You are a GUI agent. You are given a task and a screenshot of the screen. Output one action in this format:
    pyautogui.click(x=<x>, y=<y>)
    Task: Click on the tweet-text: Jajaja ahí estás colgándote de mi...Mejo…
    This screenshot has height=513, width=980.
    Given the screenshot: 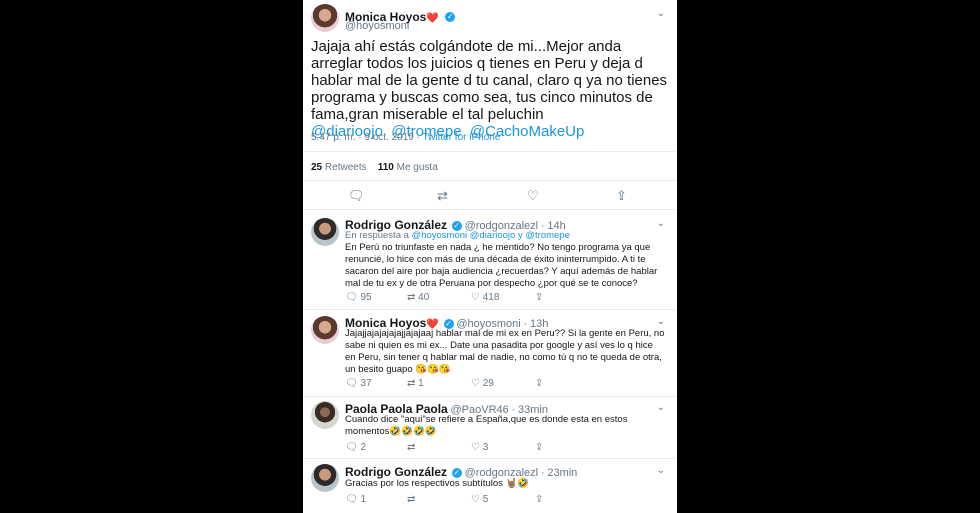 What is the action you would take?
    pyautogui.click(x=492, y=89)
    